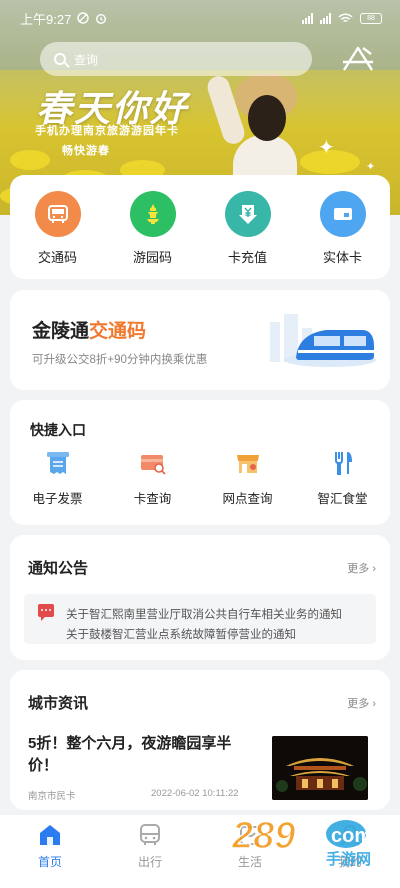  What do you see at coordinates (263, 836) in the screenshot?
I see `svg-text: 289` at bounding box center [263, 836].